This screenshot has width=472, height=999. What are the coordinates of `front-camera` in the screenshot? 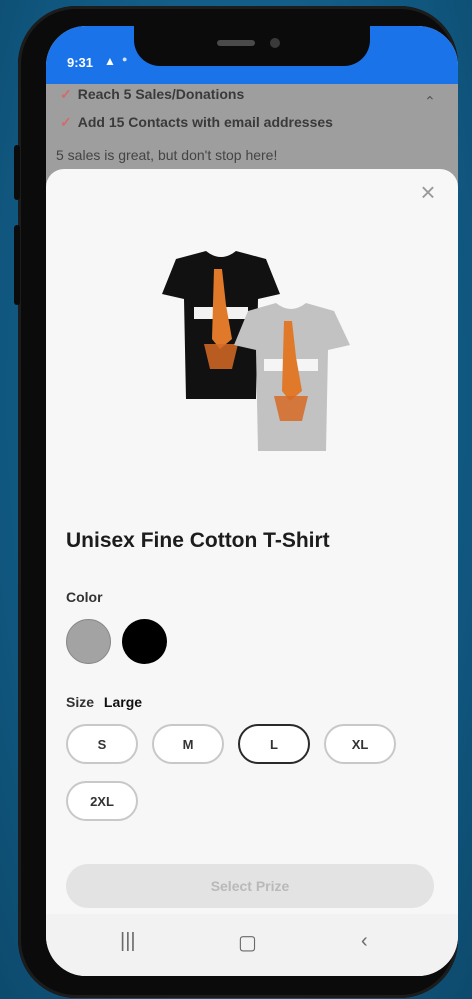 It's located at (275, 43).